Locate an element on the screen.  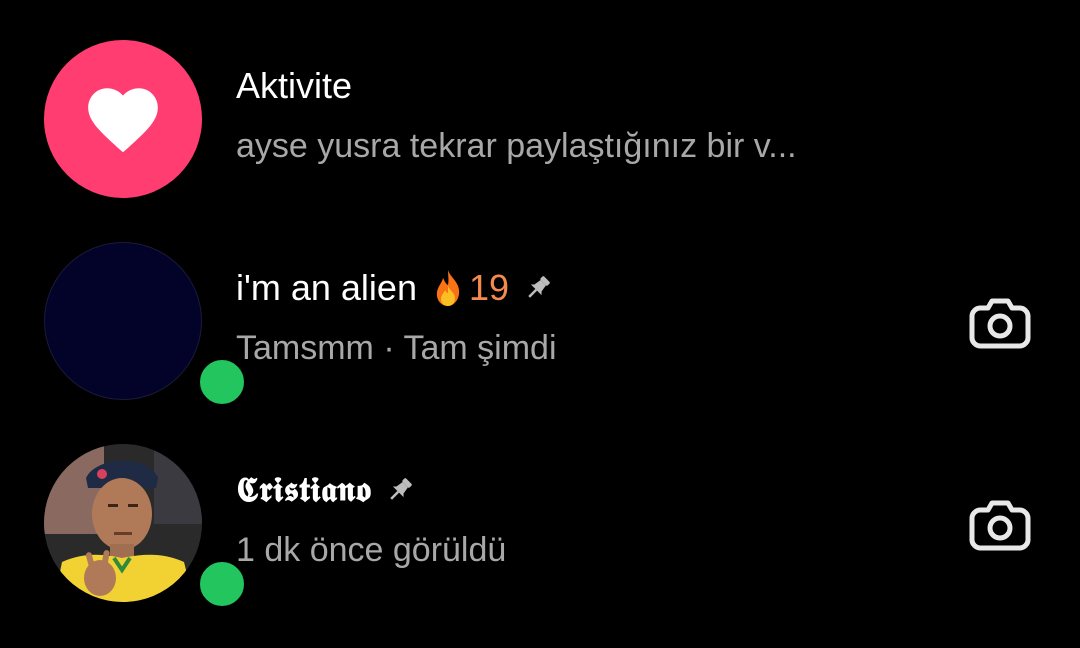
alien-subtitle: Tamsmm · Tam şimdi is located at coordinates (396, 348).